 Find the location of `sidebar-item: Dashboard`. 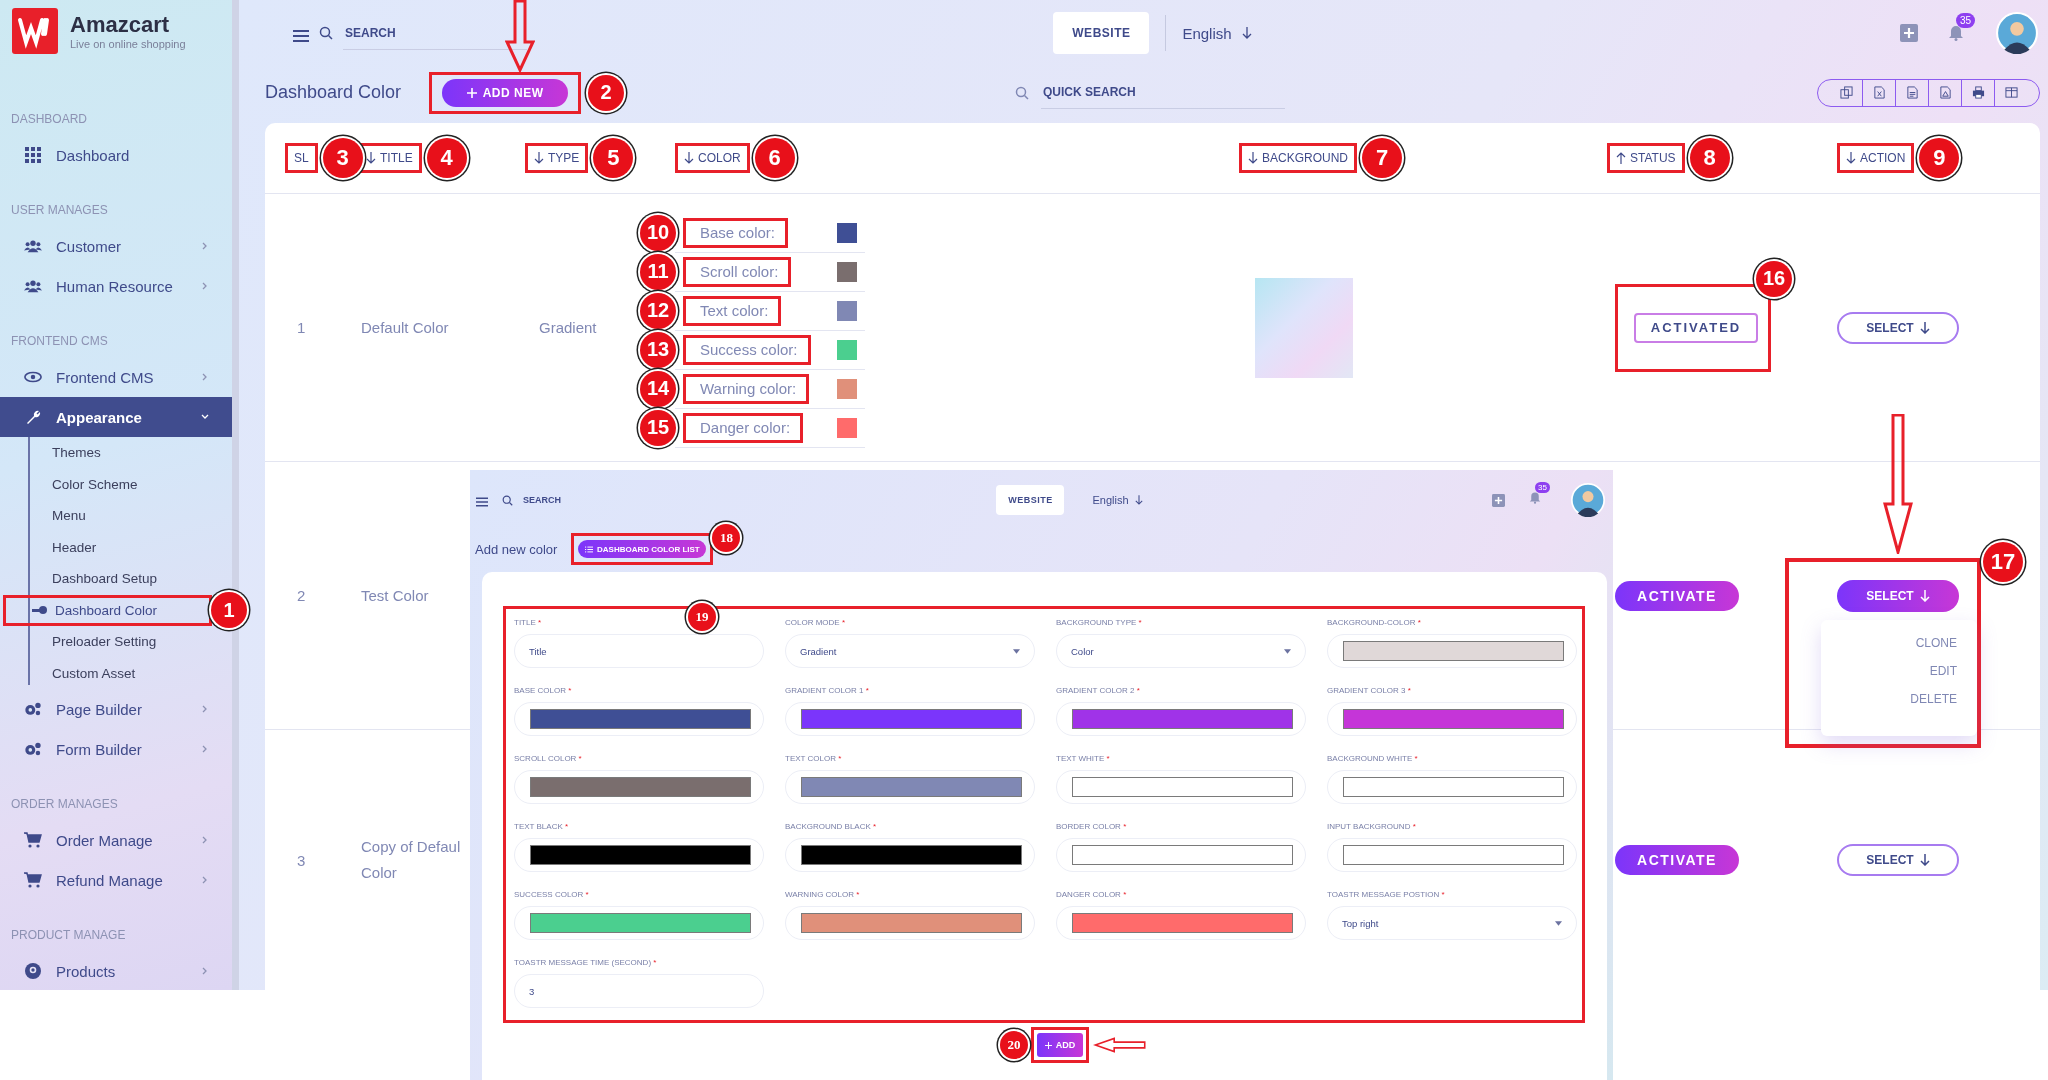

sidebar-item: Dashboard is located at coordinates (116, 155).